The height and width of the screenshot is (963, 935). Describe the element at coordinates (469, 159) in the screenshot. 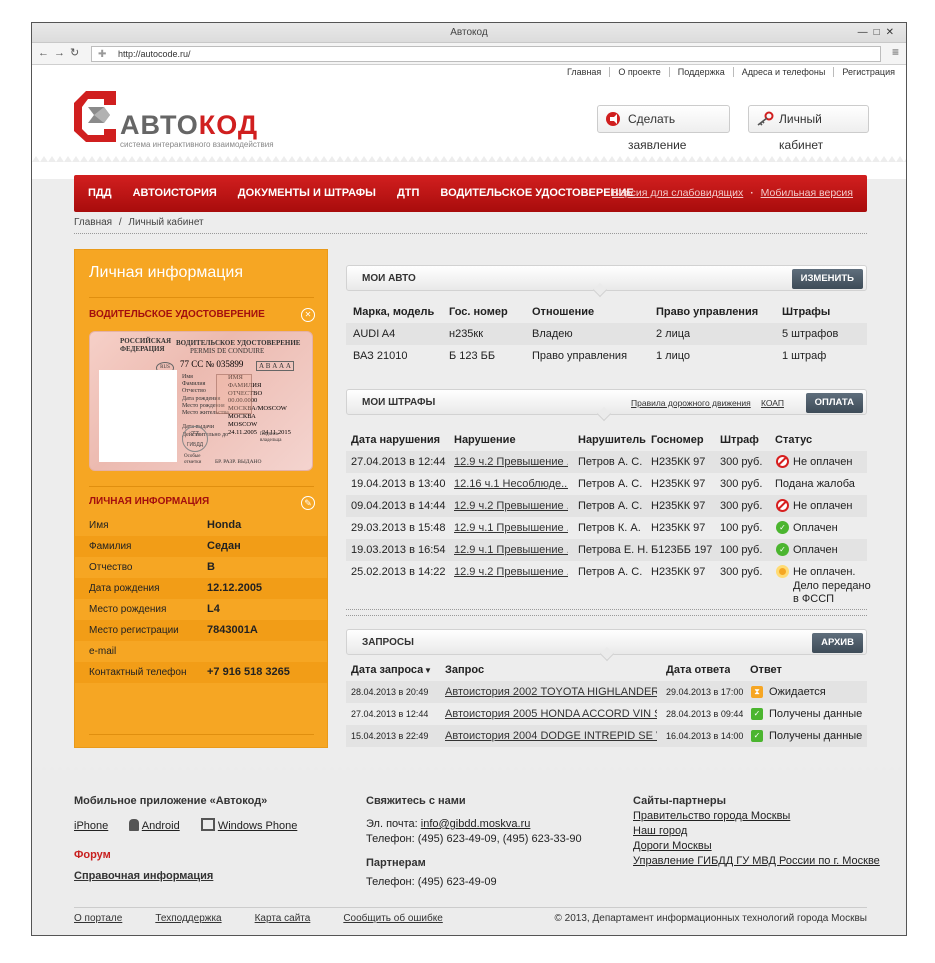

I see `header-zigzag` at that location.